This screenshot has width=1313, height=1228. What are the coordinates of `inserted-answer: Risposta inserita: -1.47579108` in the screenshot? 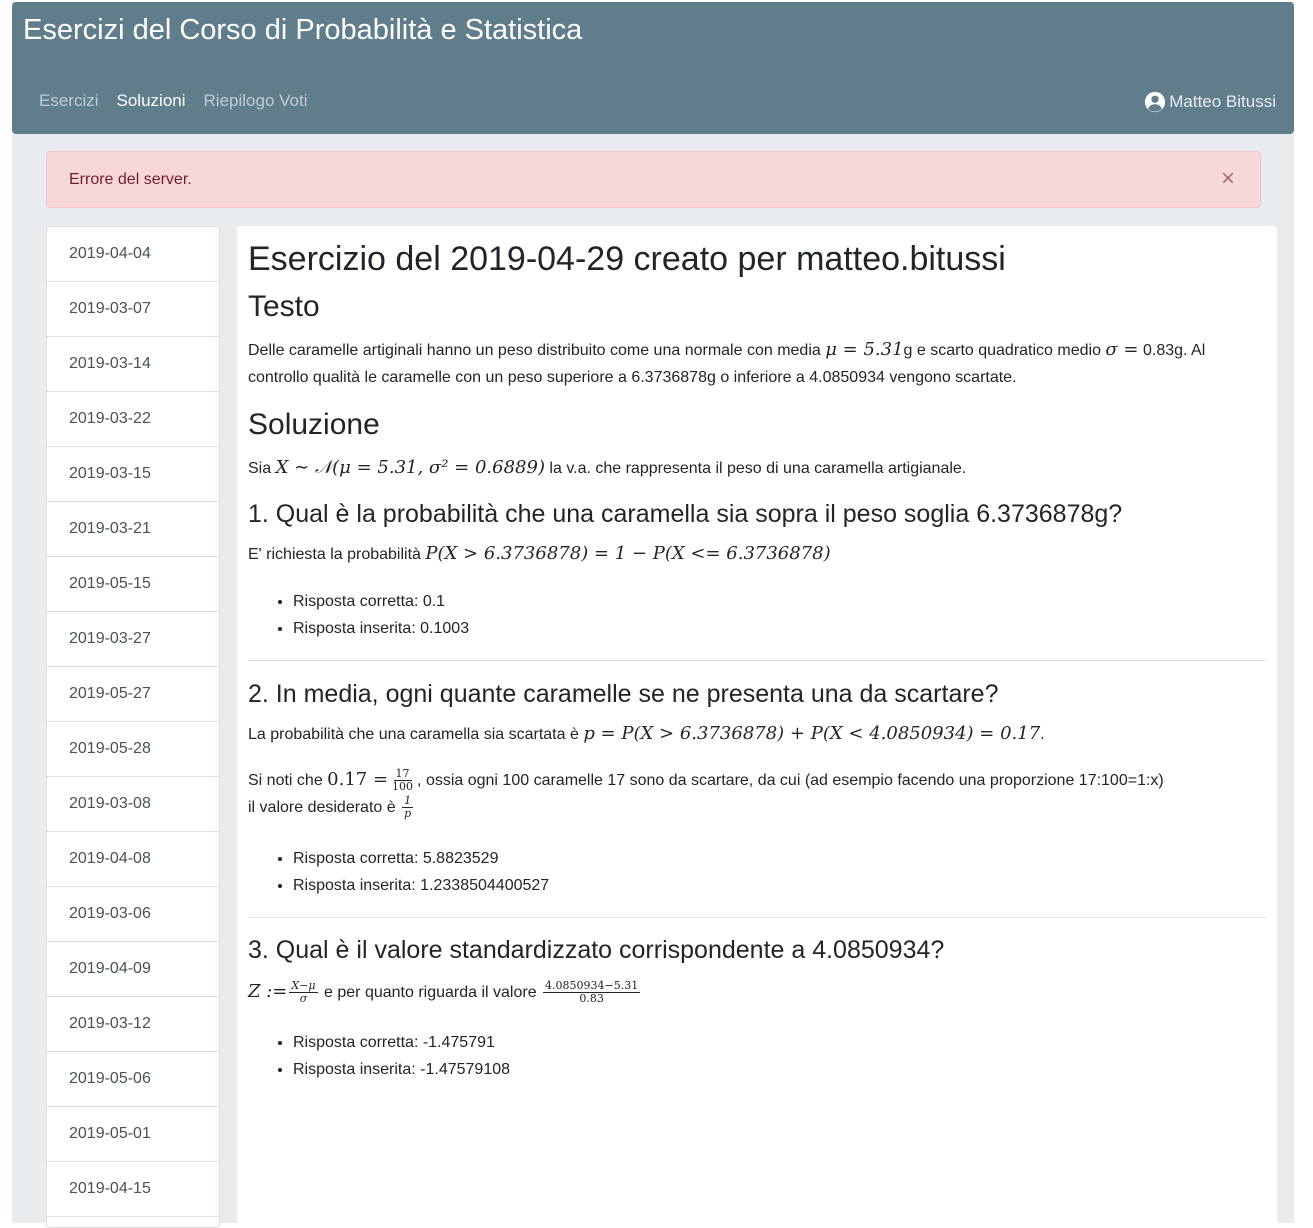 It's located at (401, 1069).